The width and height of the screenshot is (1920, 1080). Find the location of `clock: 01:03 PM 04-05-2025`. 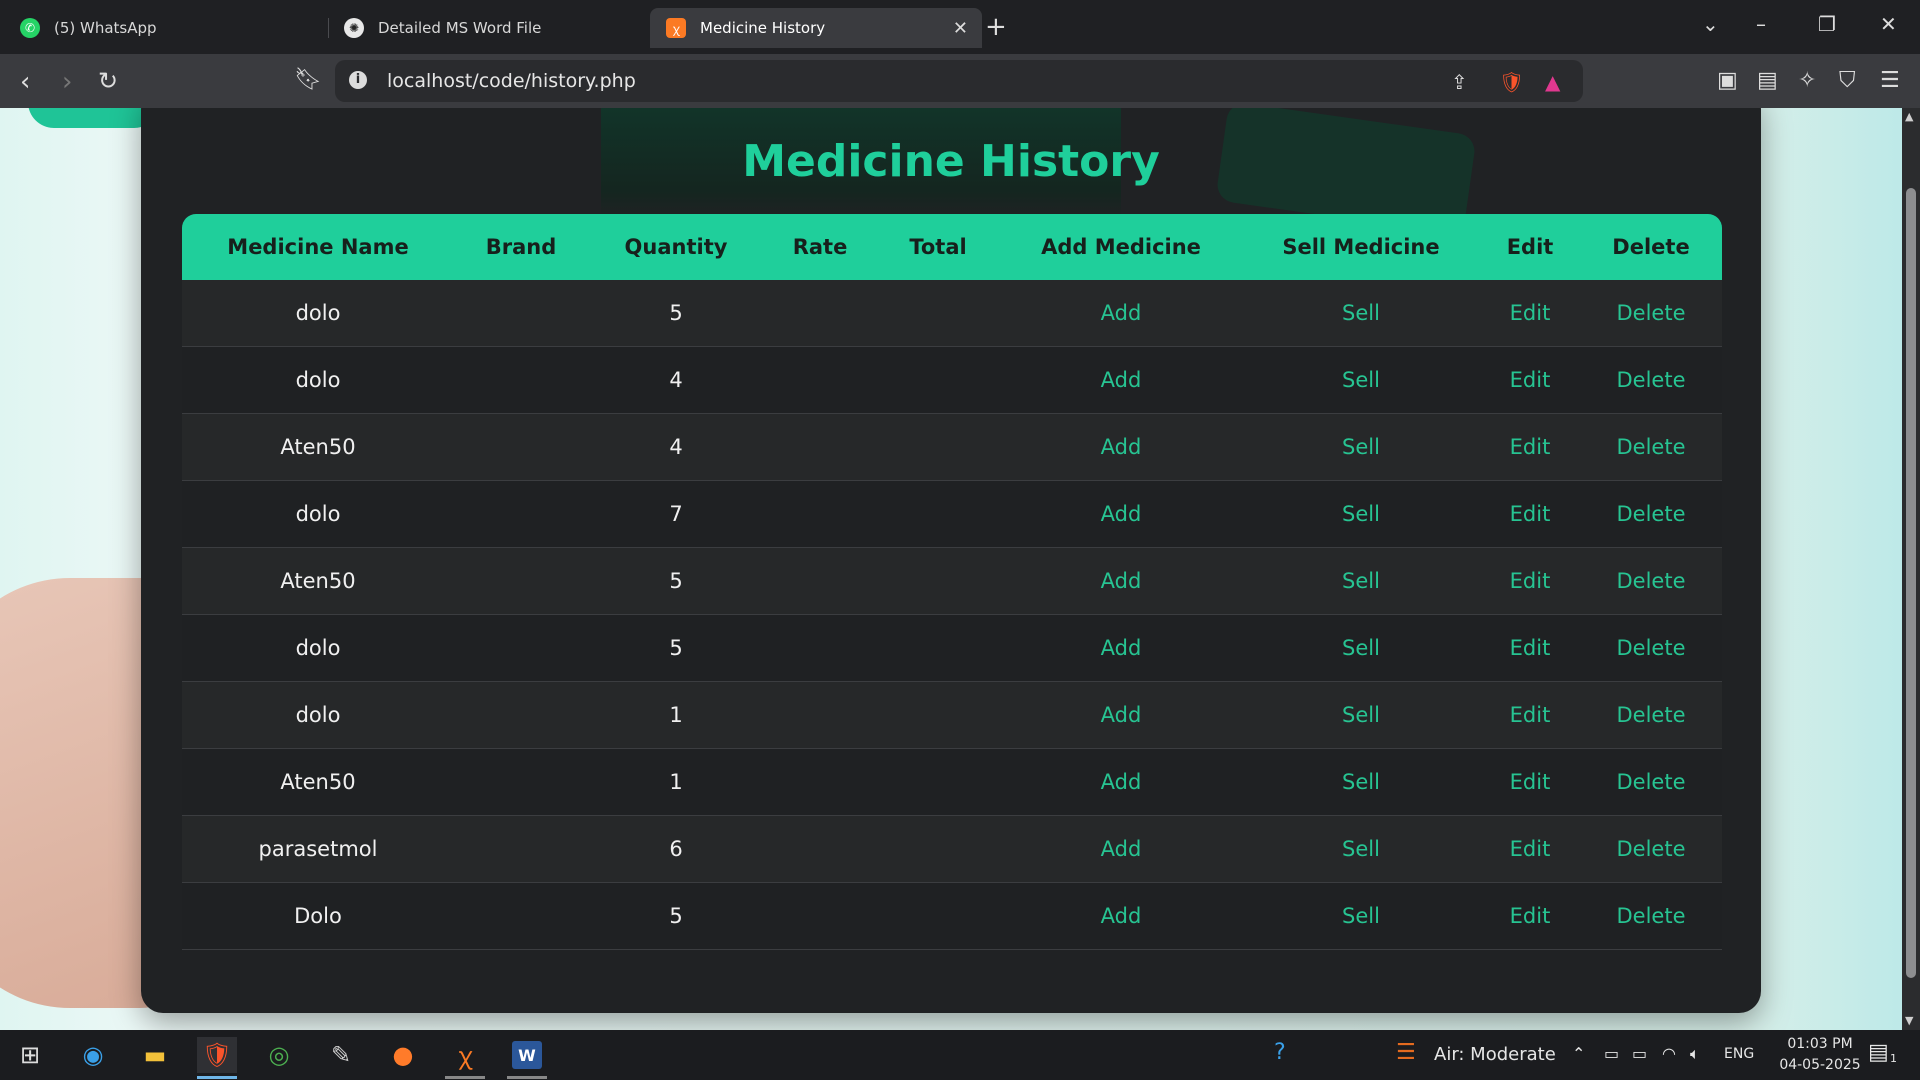

clock: 01:03 PM 04-05-2025 is located at coordinates (1820, 1055).